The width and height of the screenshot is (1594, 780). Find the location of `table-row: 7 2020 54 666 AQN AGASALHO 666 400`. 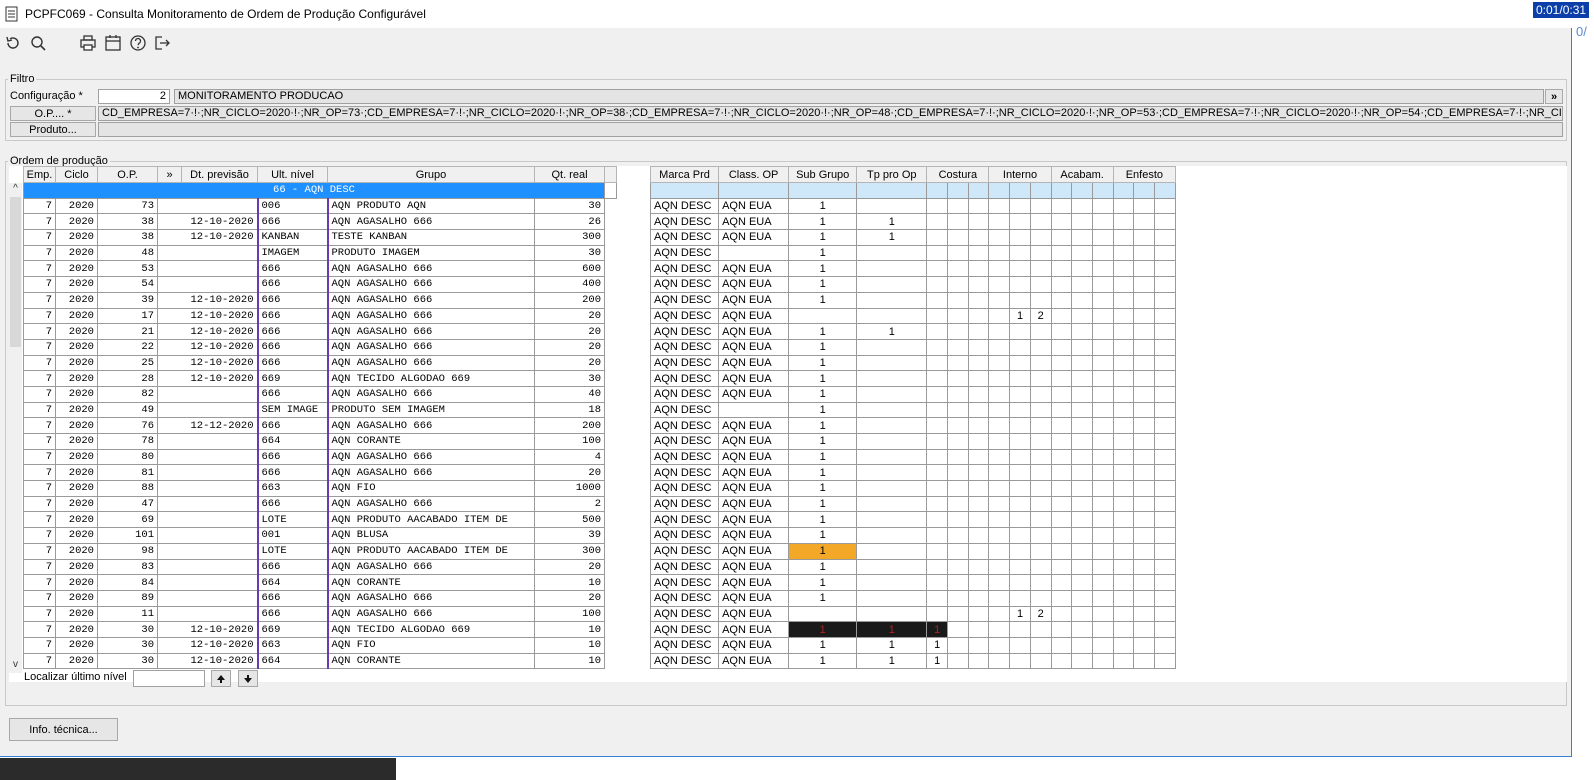

table-row: 7 2020 54 666 AQN AGASALHO 666 400 is located at coordinates (320, 284).